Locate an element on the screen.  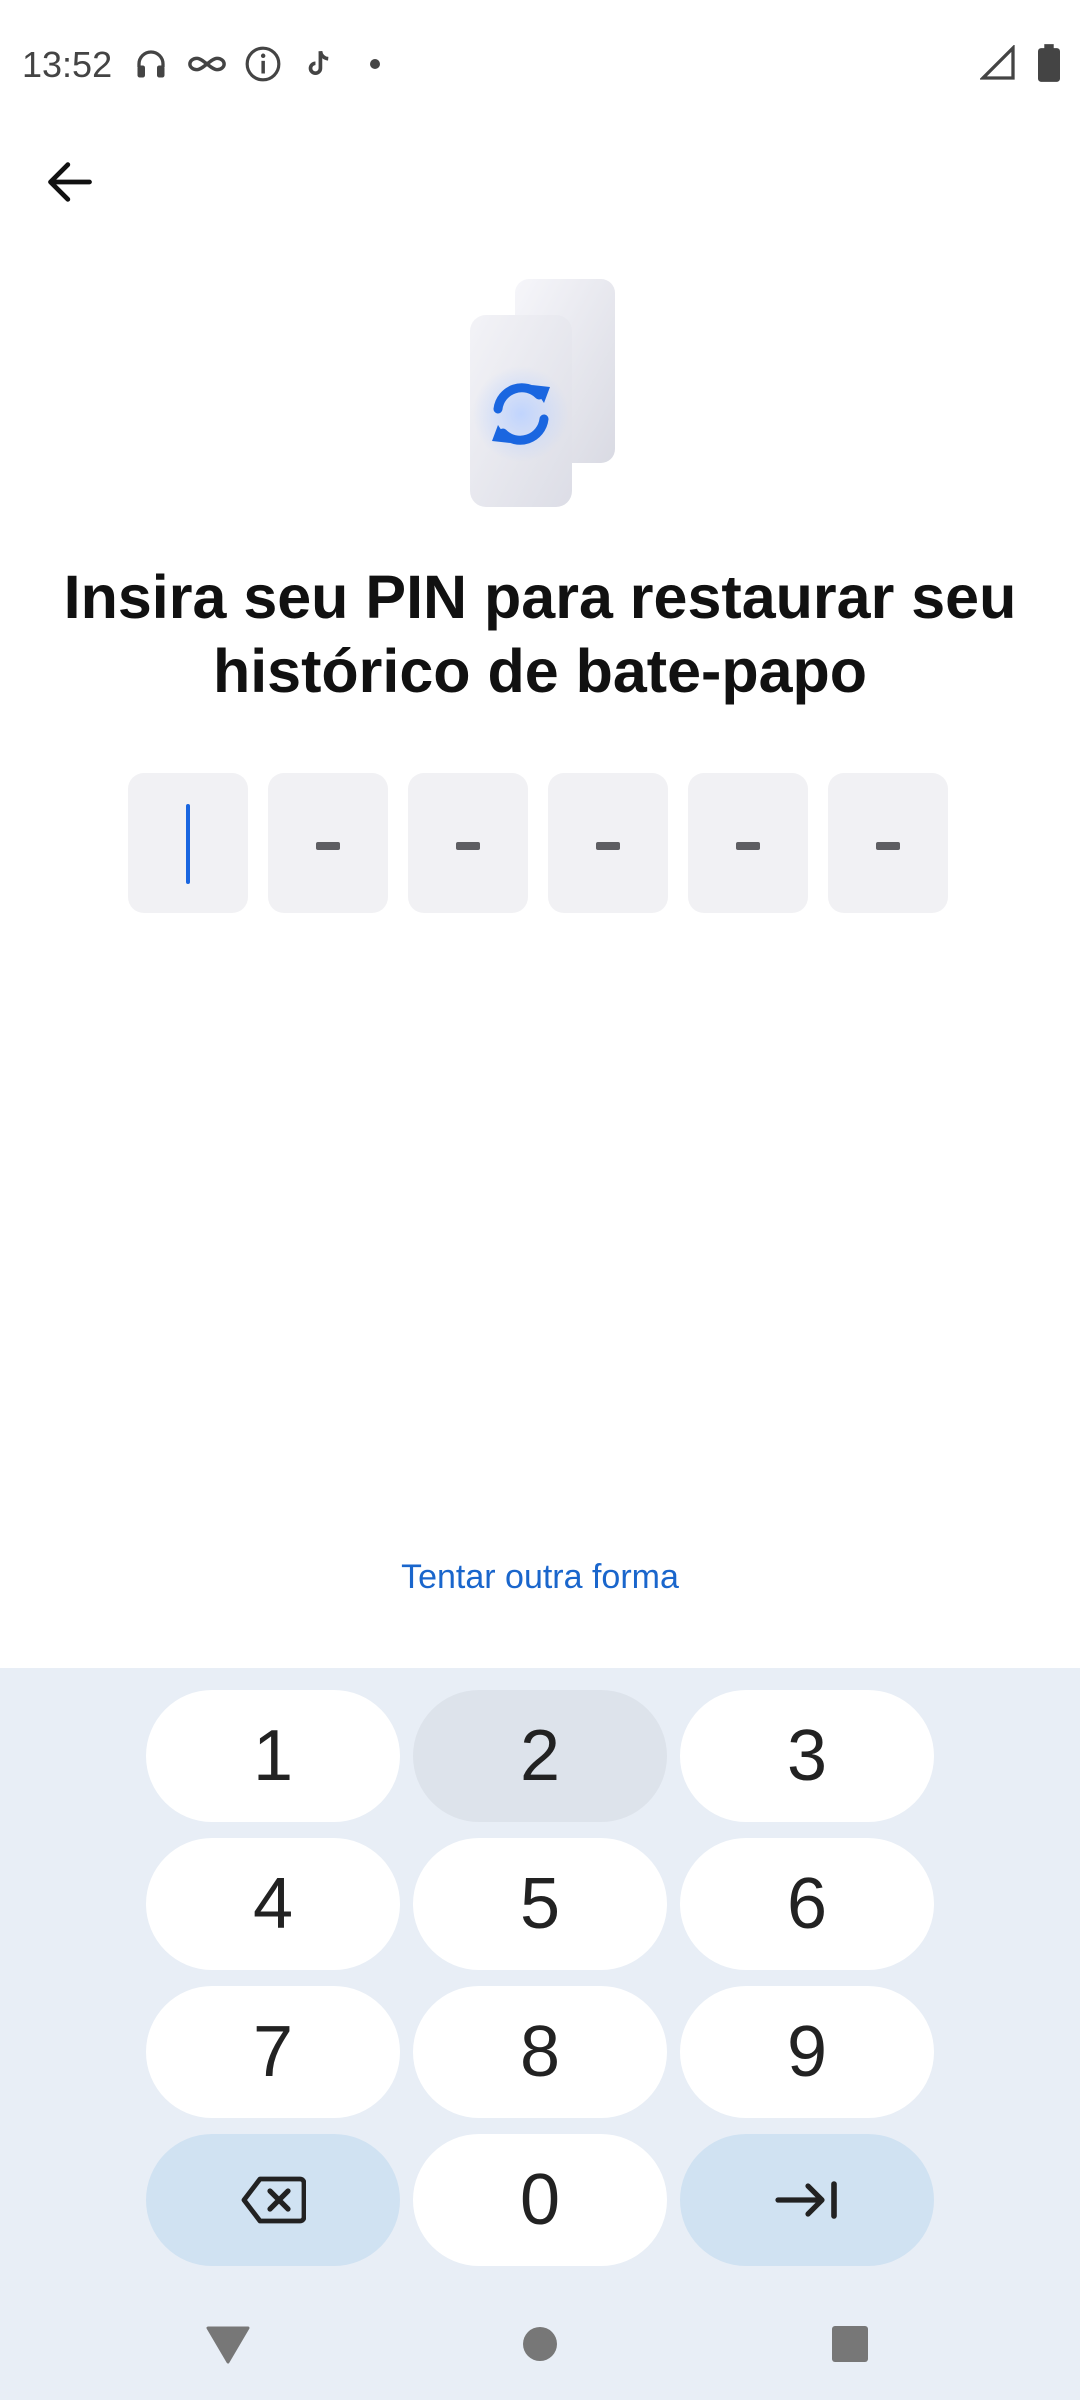
nav-home-button is located at coordinates (540, 2344).